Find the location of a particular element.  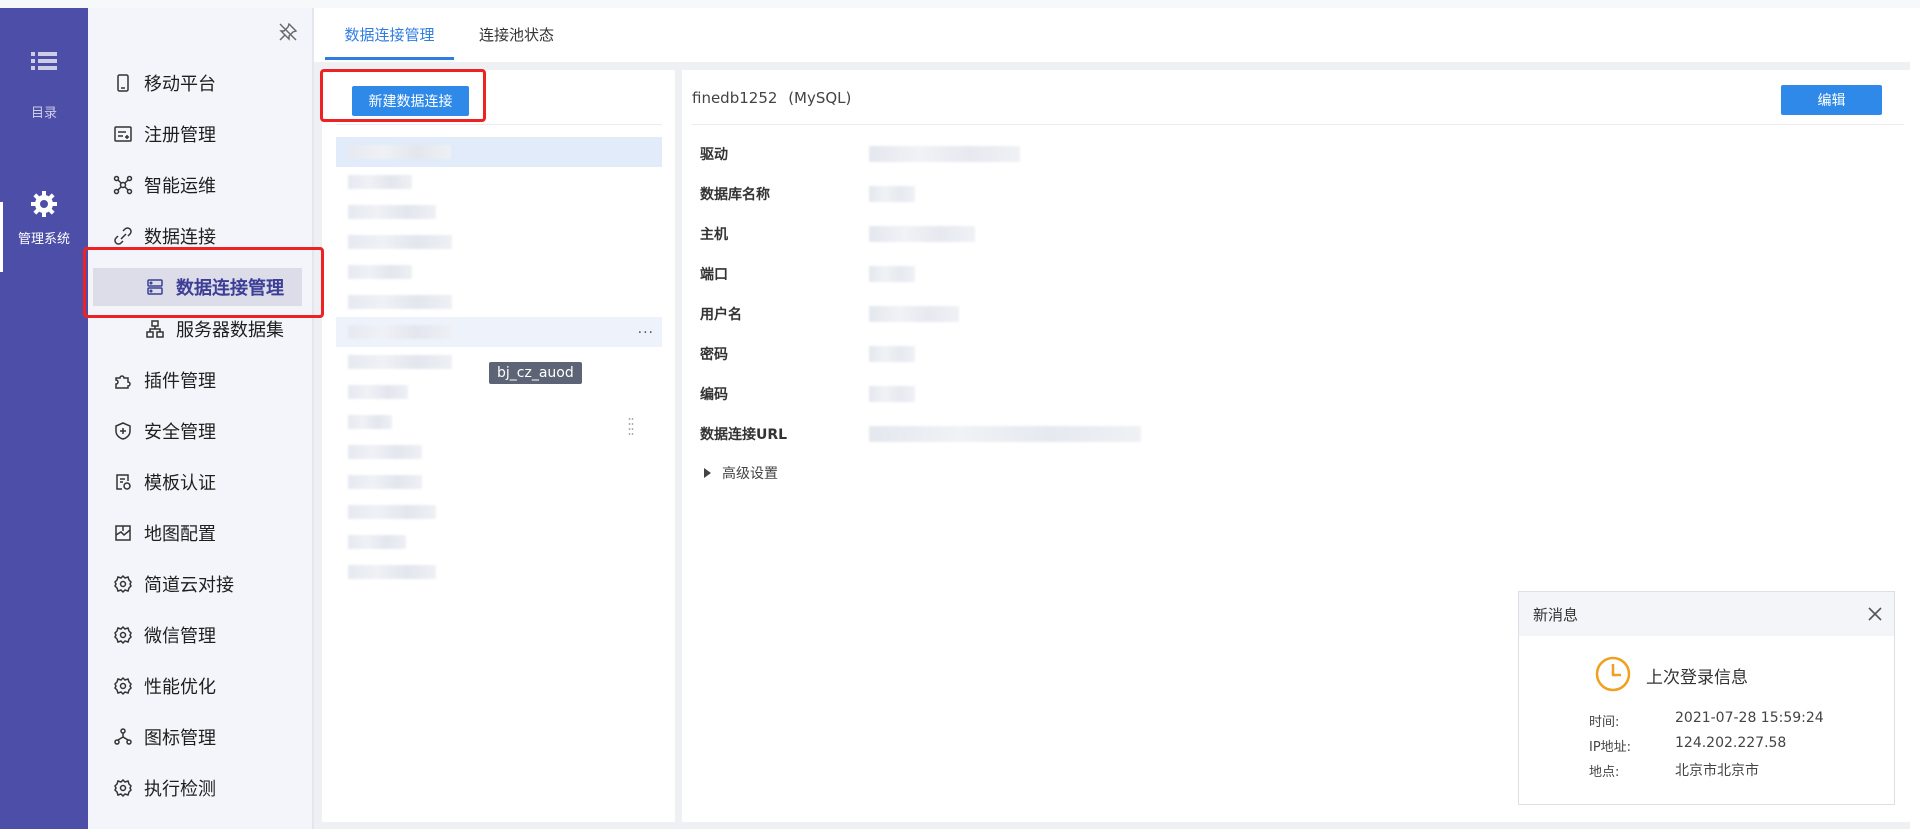

menu-item-label: 性能优化 is located at coordinates (180, 687).